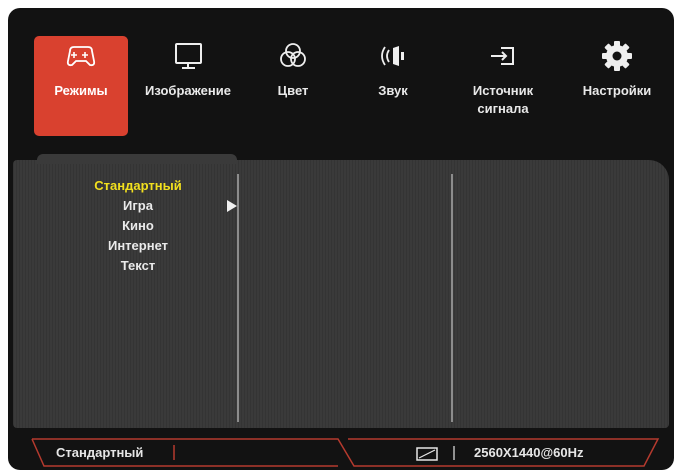  What do you see at coordinates (503, 108) in the screenshot?
I see `tab-label-line2: сигнала` at bounding box center [503, 108].